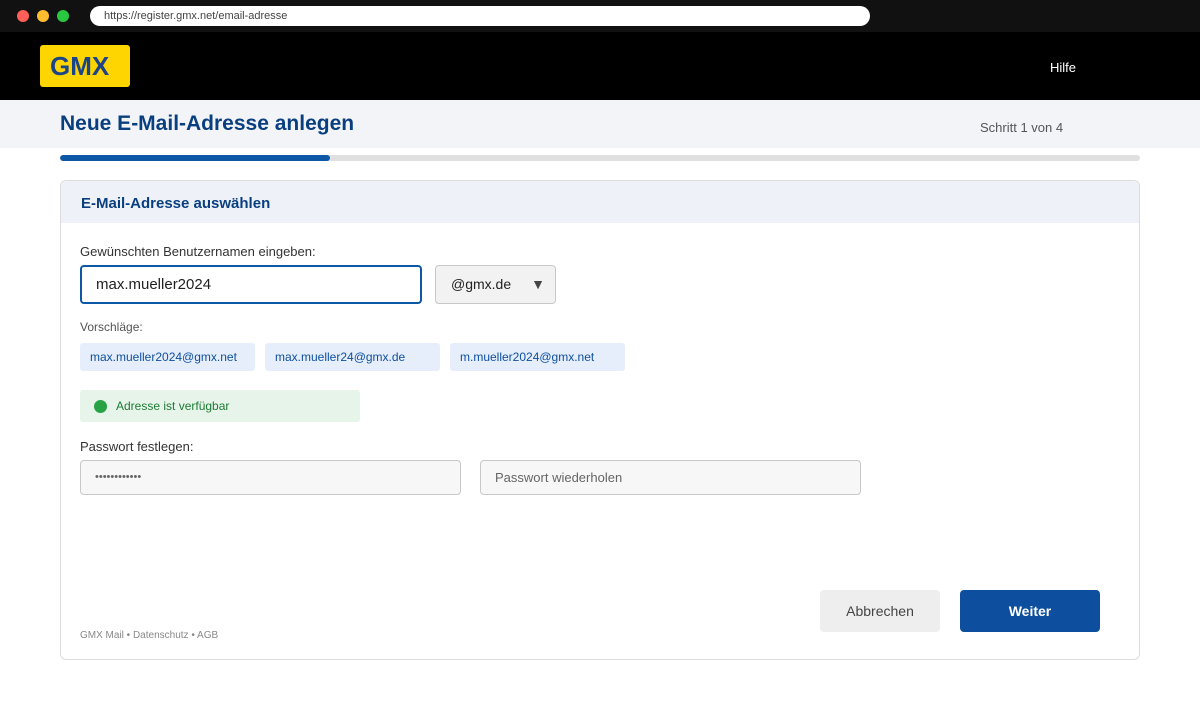 Image resolution: width=1200 pixels, height=720 pixels. I want to click on browser-chrome: https://register.gmx.net/email-adresse, so click(600, 16).